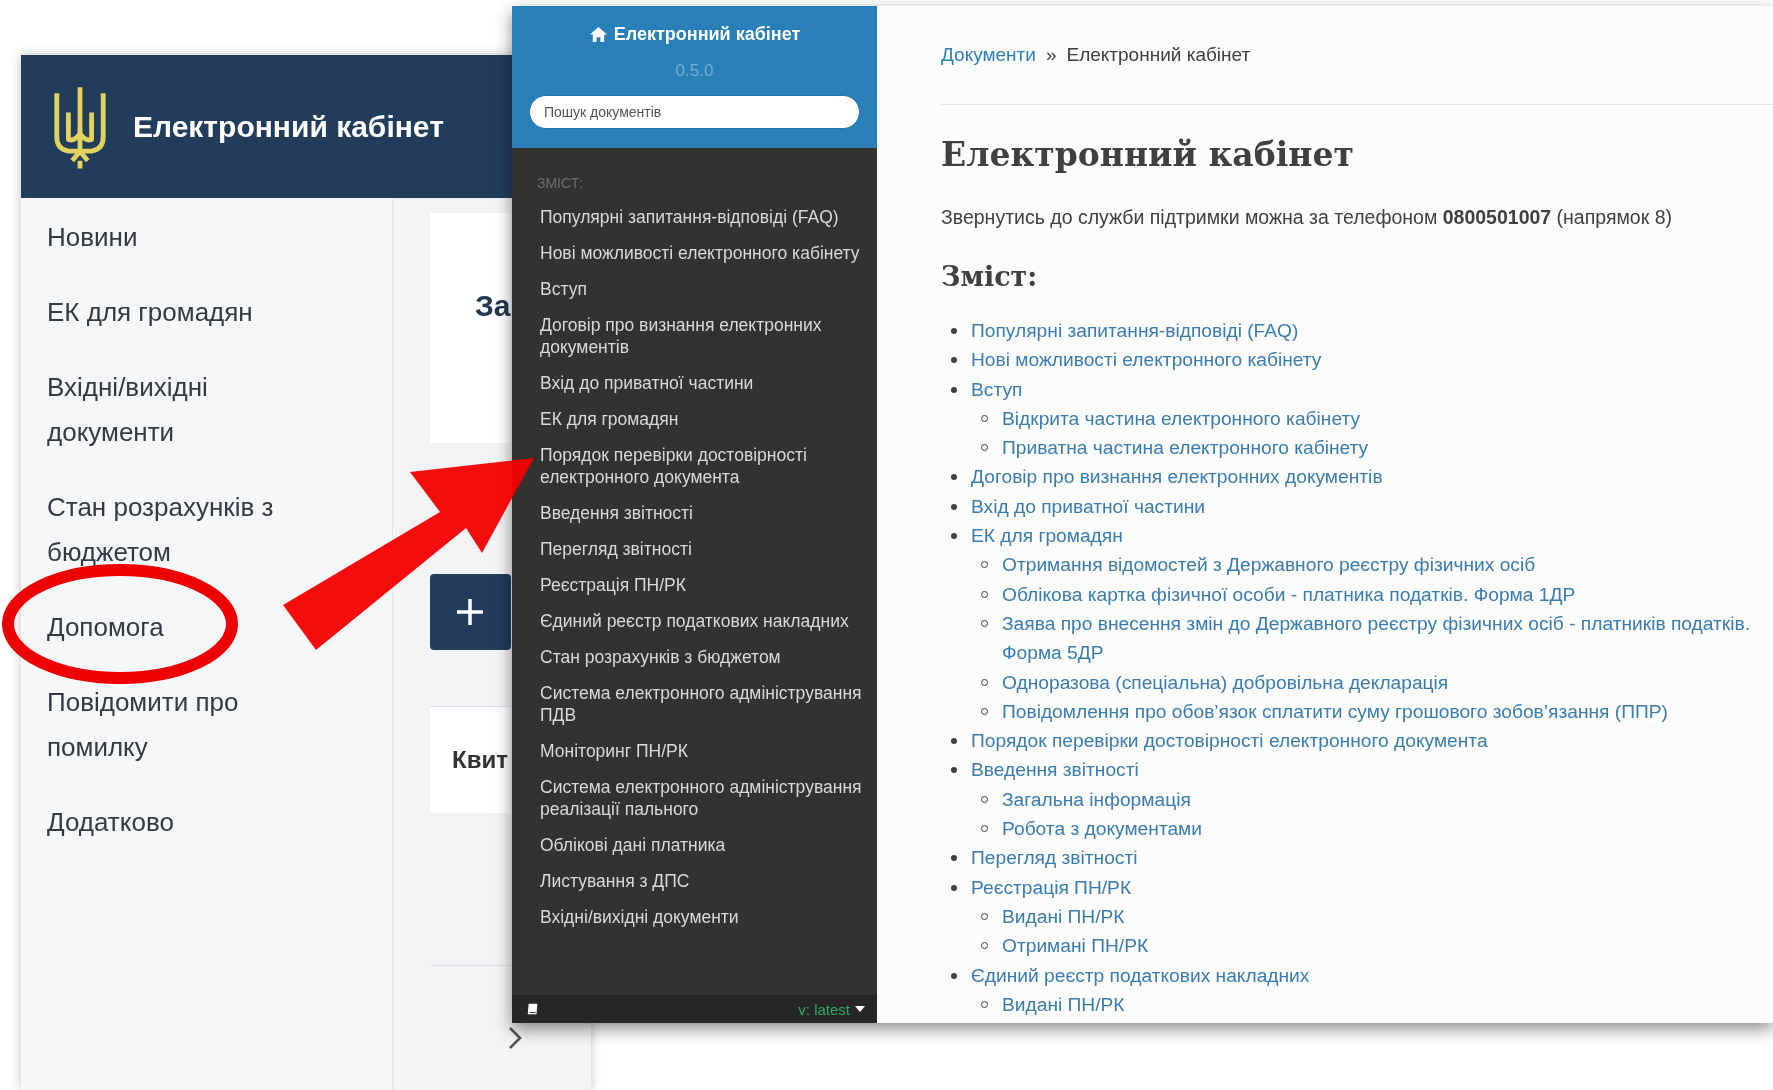 The width and height of the screenshot is (1773, 1090). Describe the element at coordinates (615, 881) in the screenshot. I see `nav-link: Листування з ДПС` at that location.